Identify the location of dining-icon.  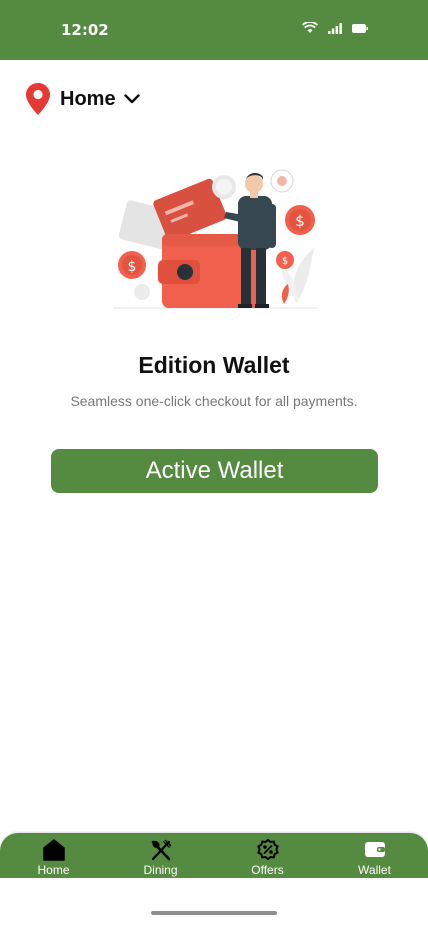
(161, 850).